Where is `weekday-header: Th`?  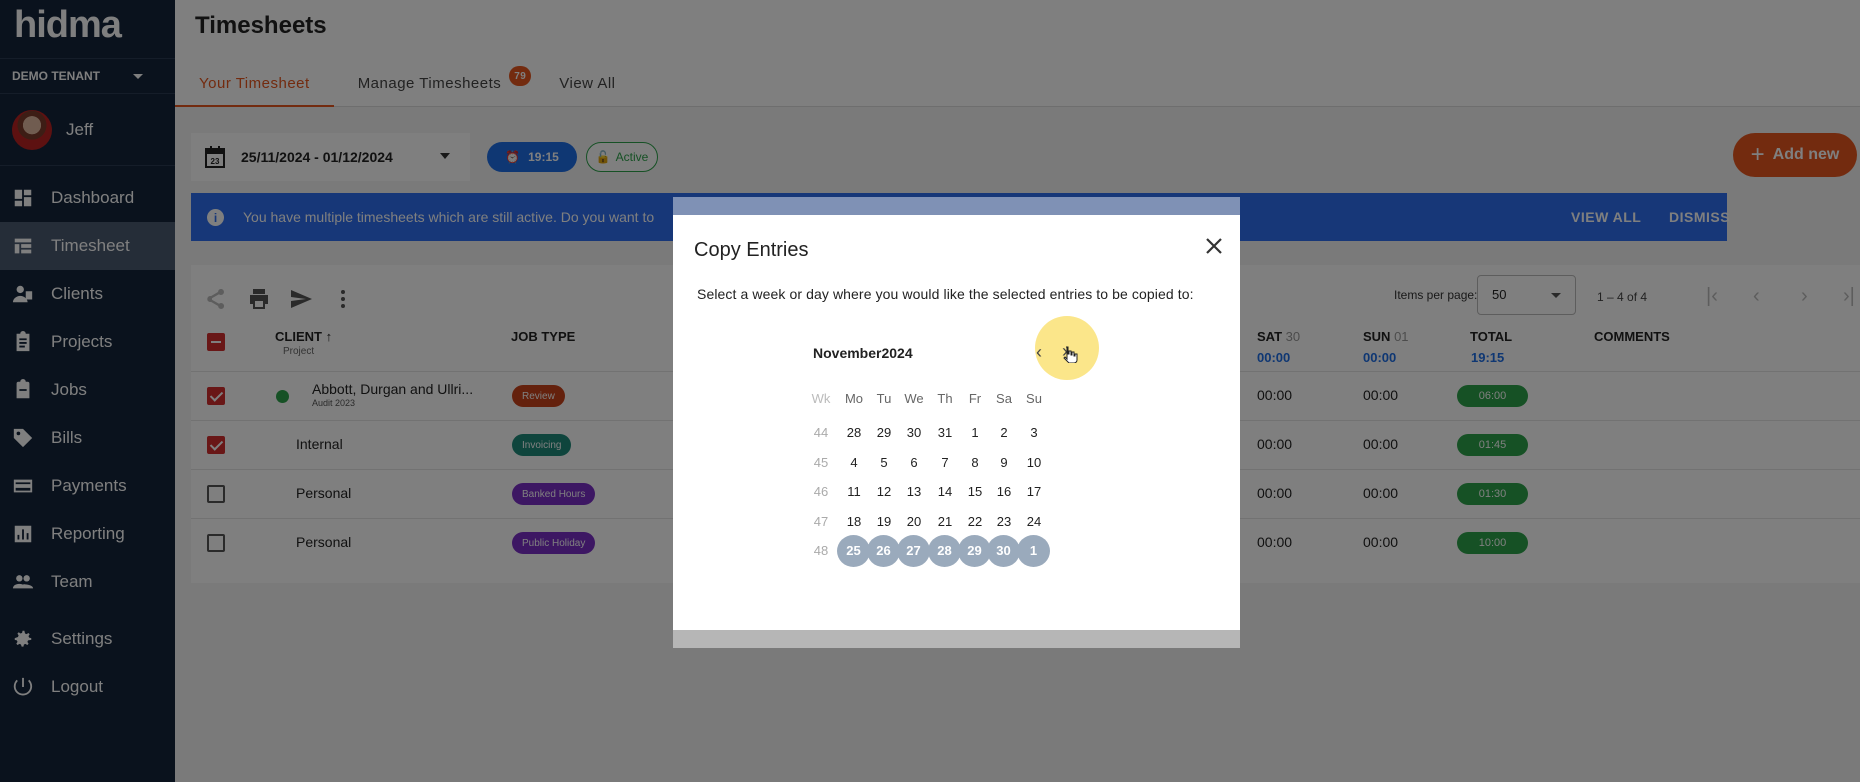
weekday-header: Th is located at coordinates (945, 398).